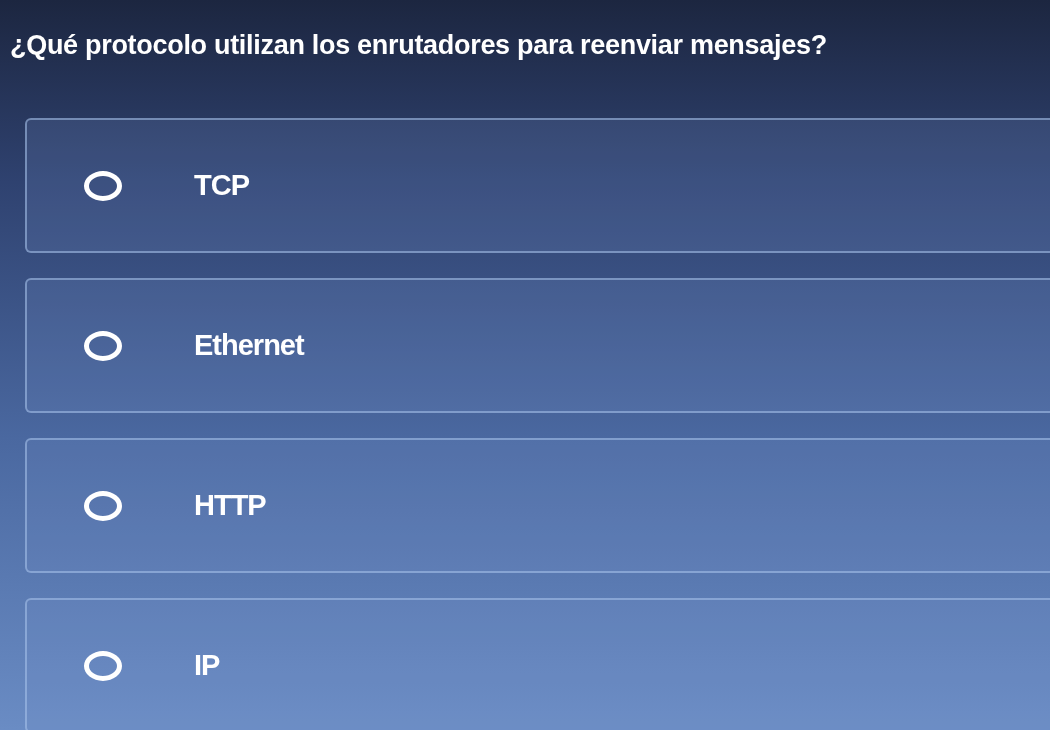 This screenshot has width=1050, height=730. What do you see at coordinates (207, 665) in the screenshot?
I see `option-label: IP` at bounding box center [207, 665].